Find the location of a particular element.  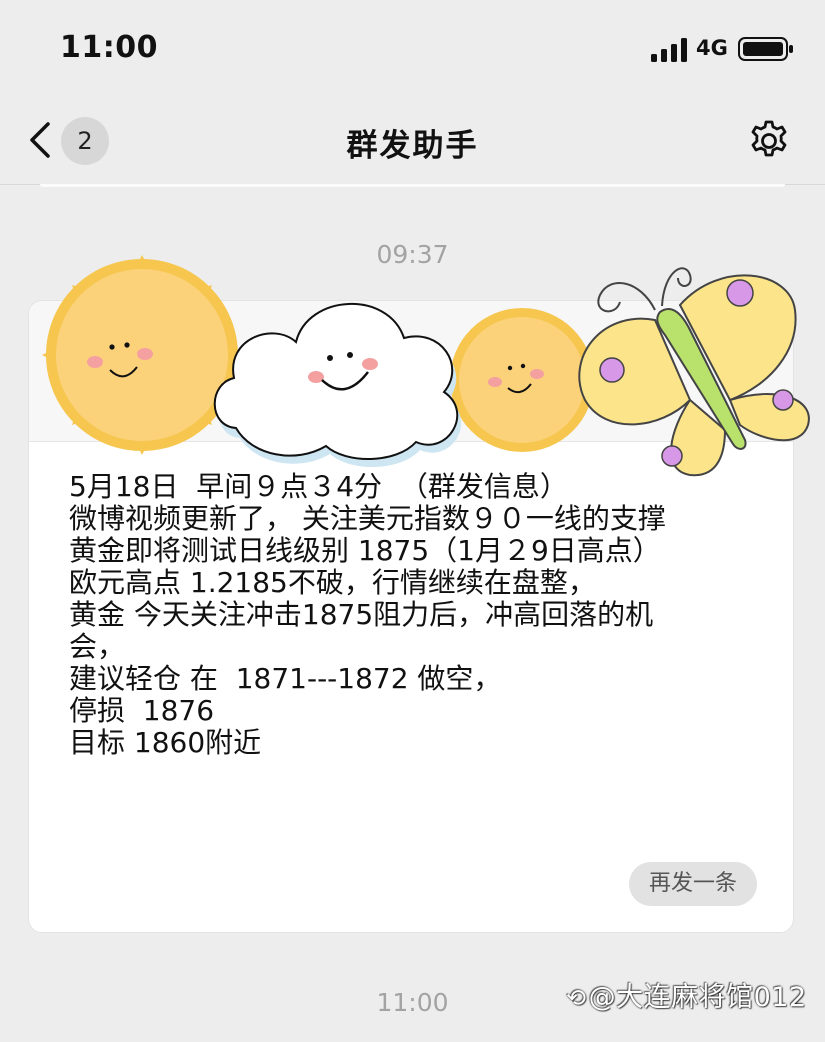

page-title: 群发助手 is located at coordinates (412, 146).